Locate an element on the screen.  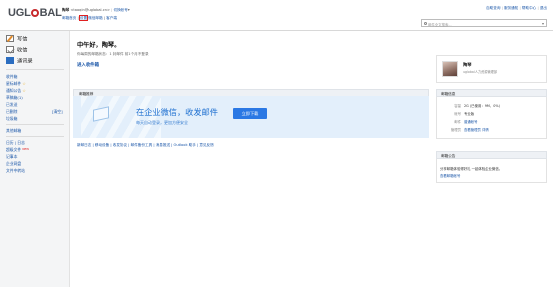
sidebar-item-sent: 已发送 is located at coordinates (11, 105).